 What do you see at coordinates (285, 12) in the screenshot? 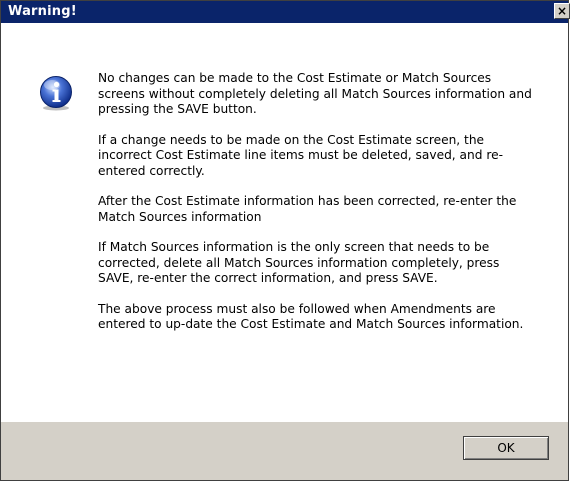
I see `title-bar: Warning! ×` at bounding box center [285, 12].